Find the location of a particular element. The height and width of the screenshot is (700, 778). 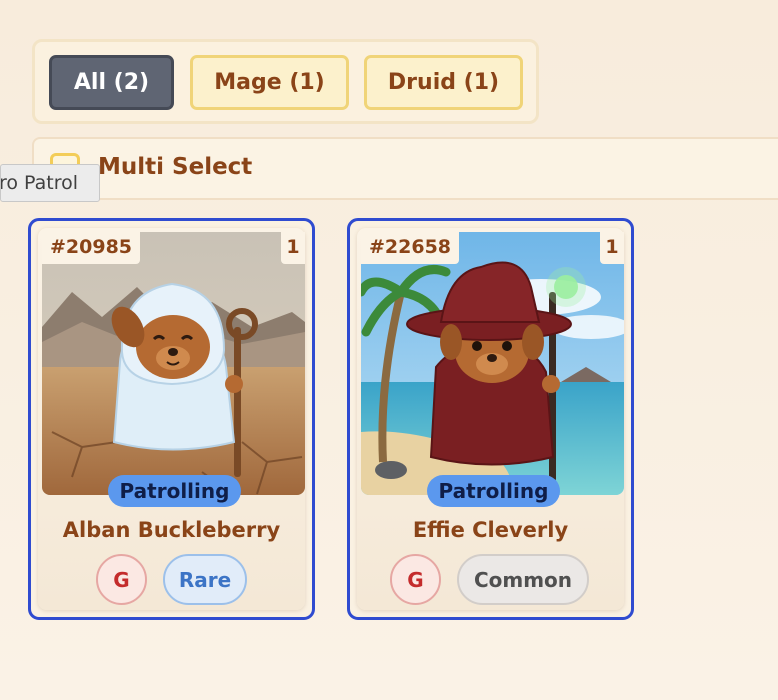

card-id-badge: #20985 is located at coordinates (91, 248).